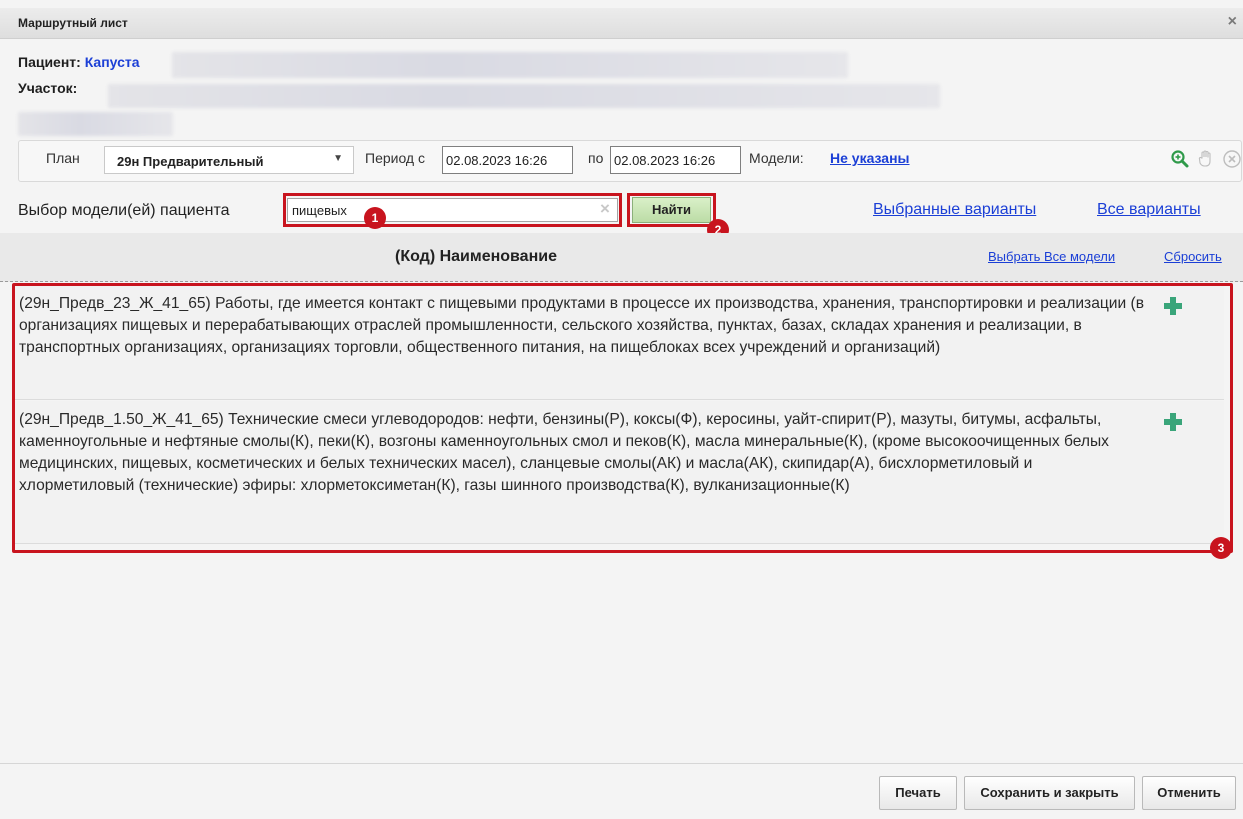  What do you see at coordinates (190, 161) in the screenshot?
I see `plan-select-value: 29н Предварительный` at bounding box center [190, 161].